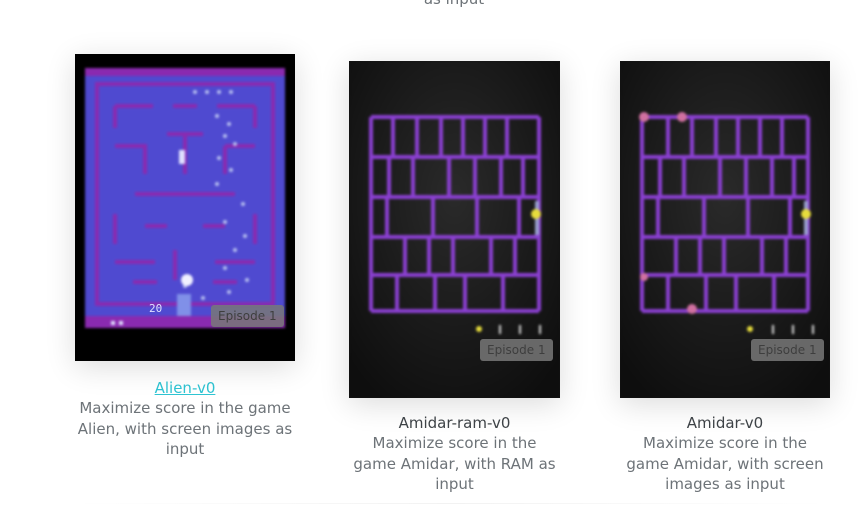 The width and height of the screenshot is (862, 508). Describe the element at coordinates (454, 4) in the screenshot. I see `previous-card-description-tail: as input` at that location.